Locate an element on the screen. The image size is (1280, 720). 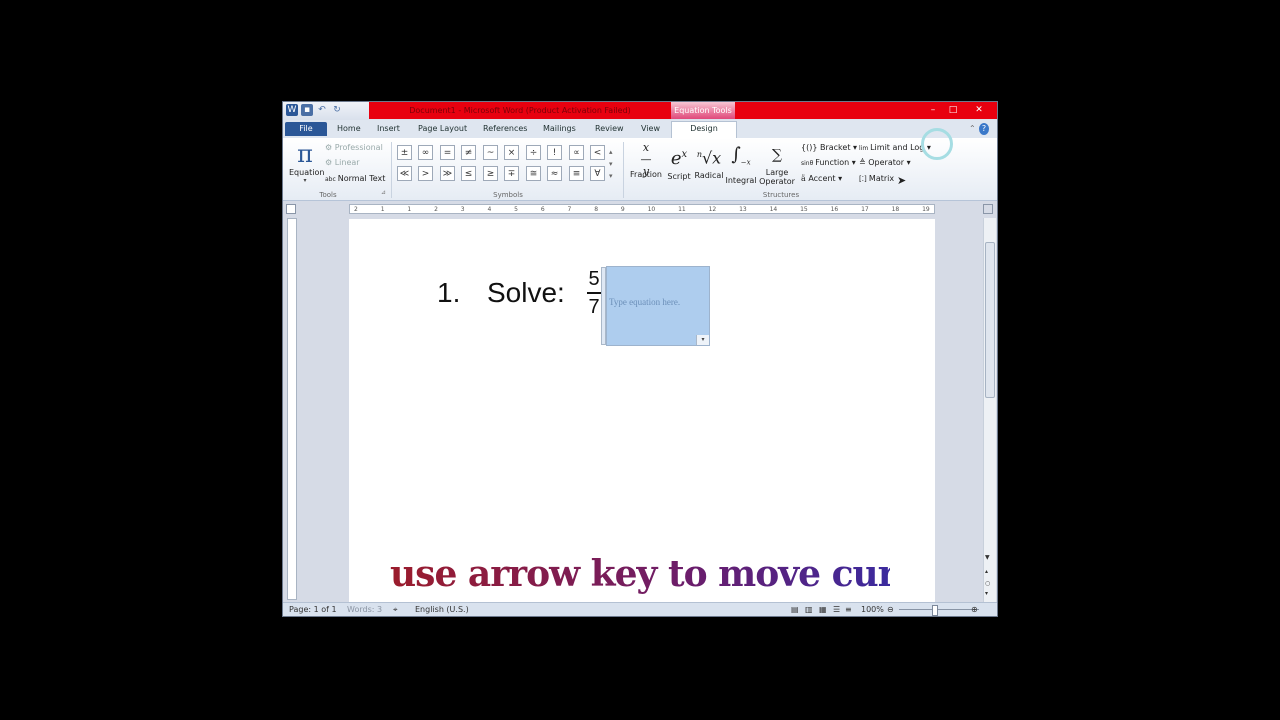
equation-options-icon: ▾ is located at coordinates (702, 340).